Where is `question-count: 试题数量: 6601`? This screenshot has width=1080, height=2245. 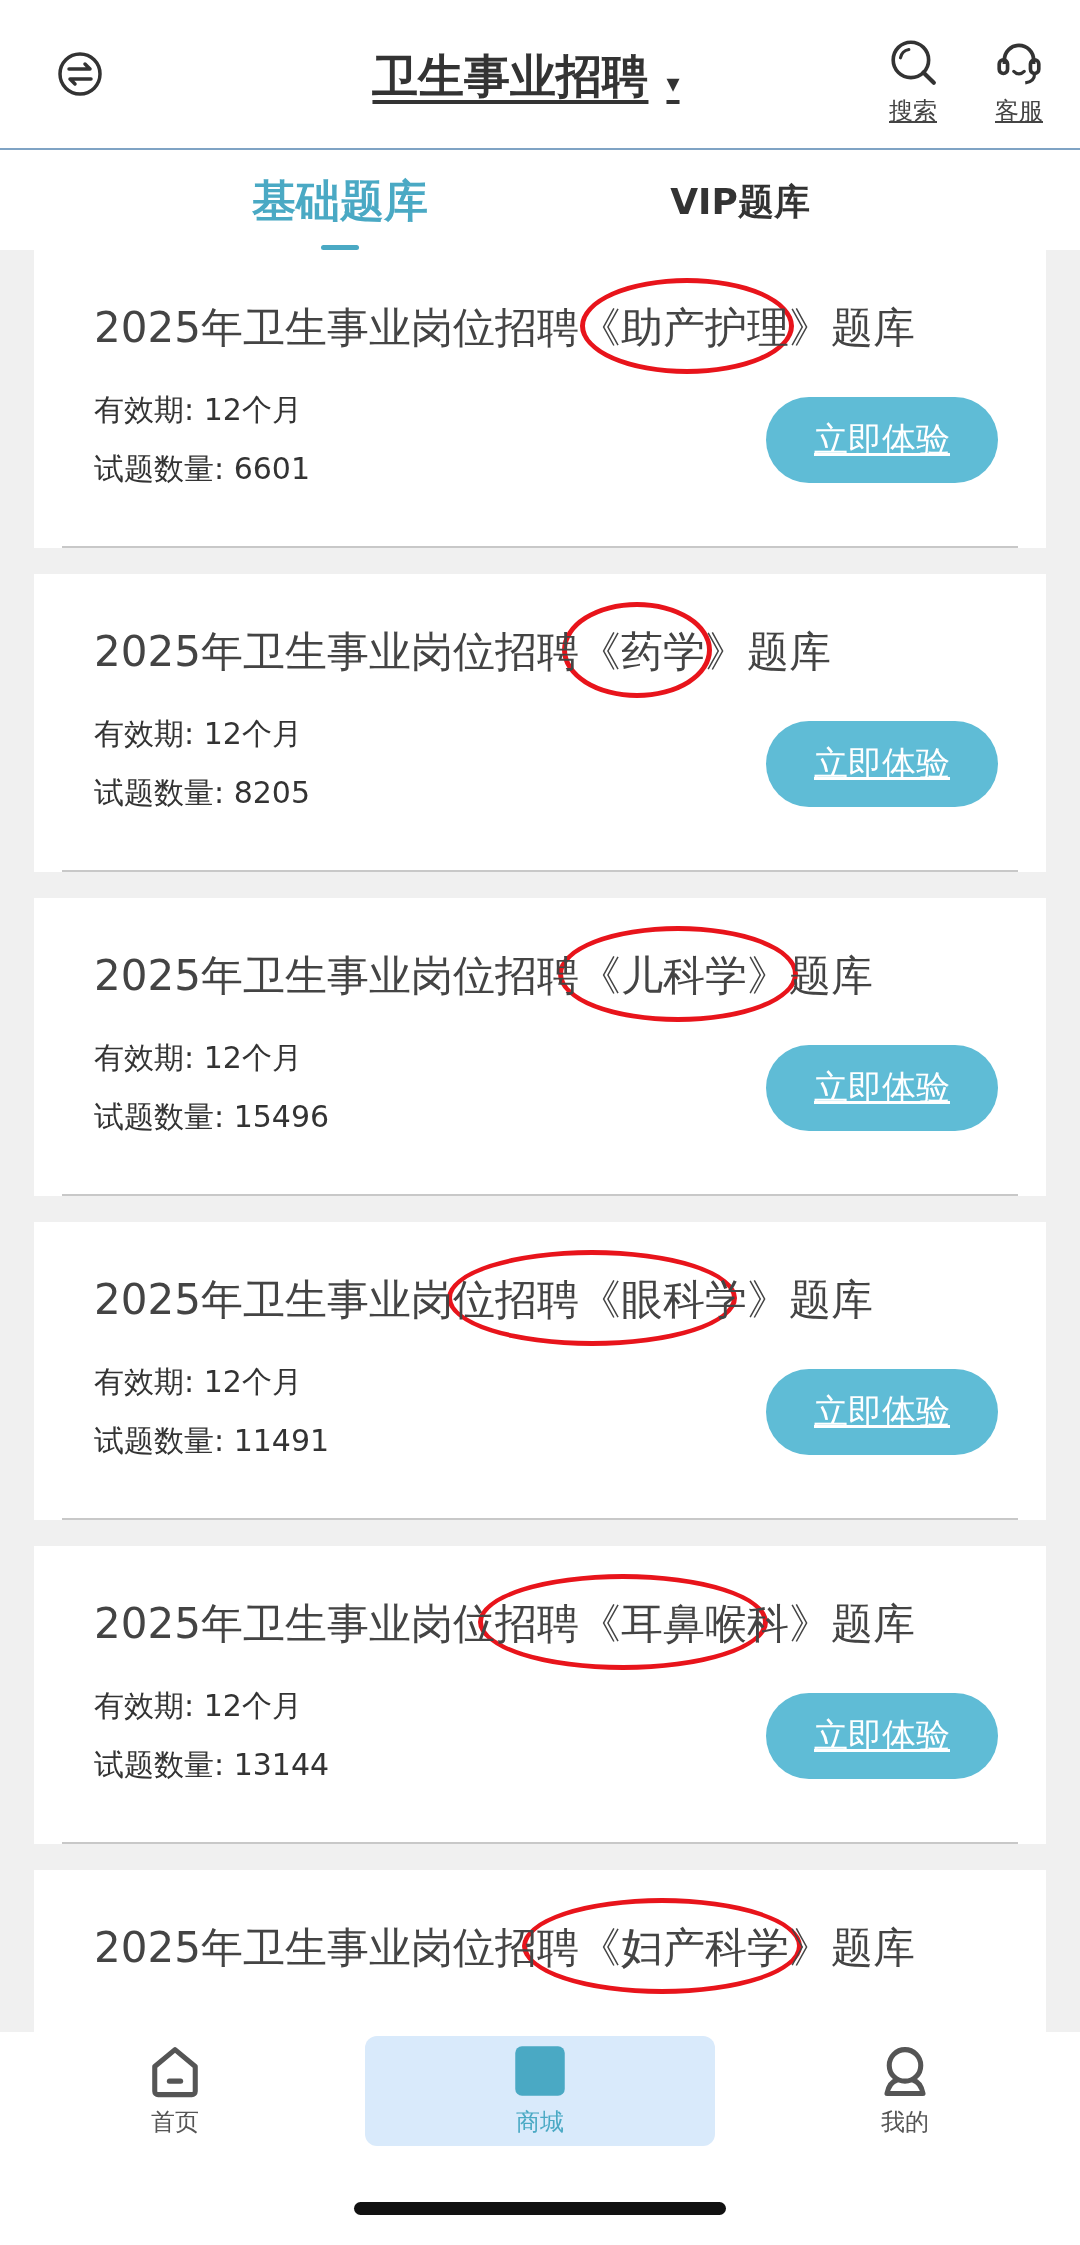
question-count: 试题数量: 6601 is located at coordinates (202, 469).